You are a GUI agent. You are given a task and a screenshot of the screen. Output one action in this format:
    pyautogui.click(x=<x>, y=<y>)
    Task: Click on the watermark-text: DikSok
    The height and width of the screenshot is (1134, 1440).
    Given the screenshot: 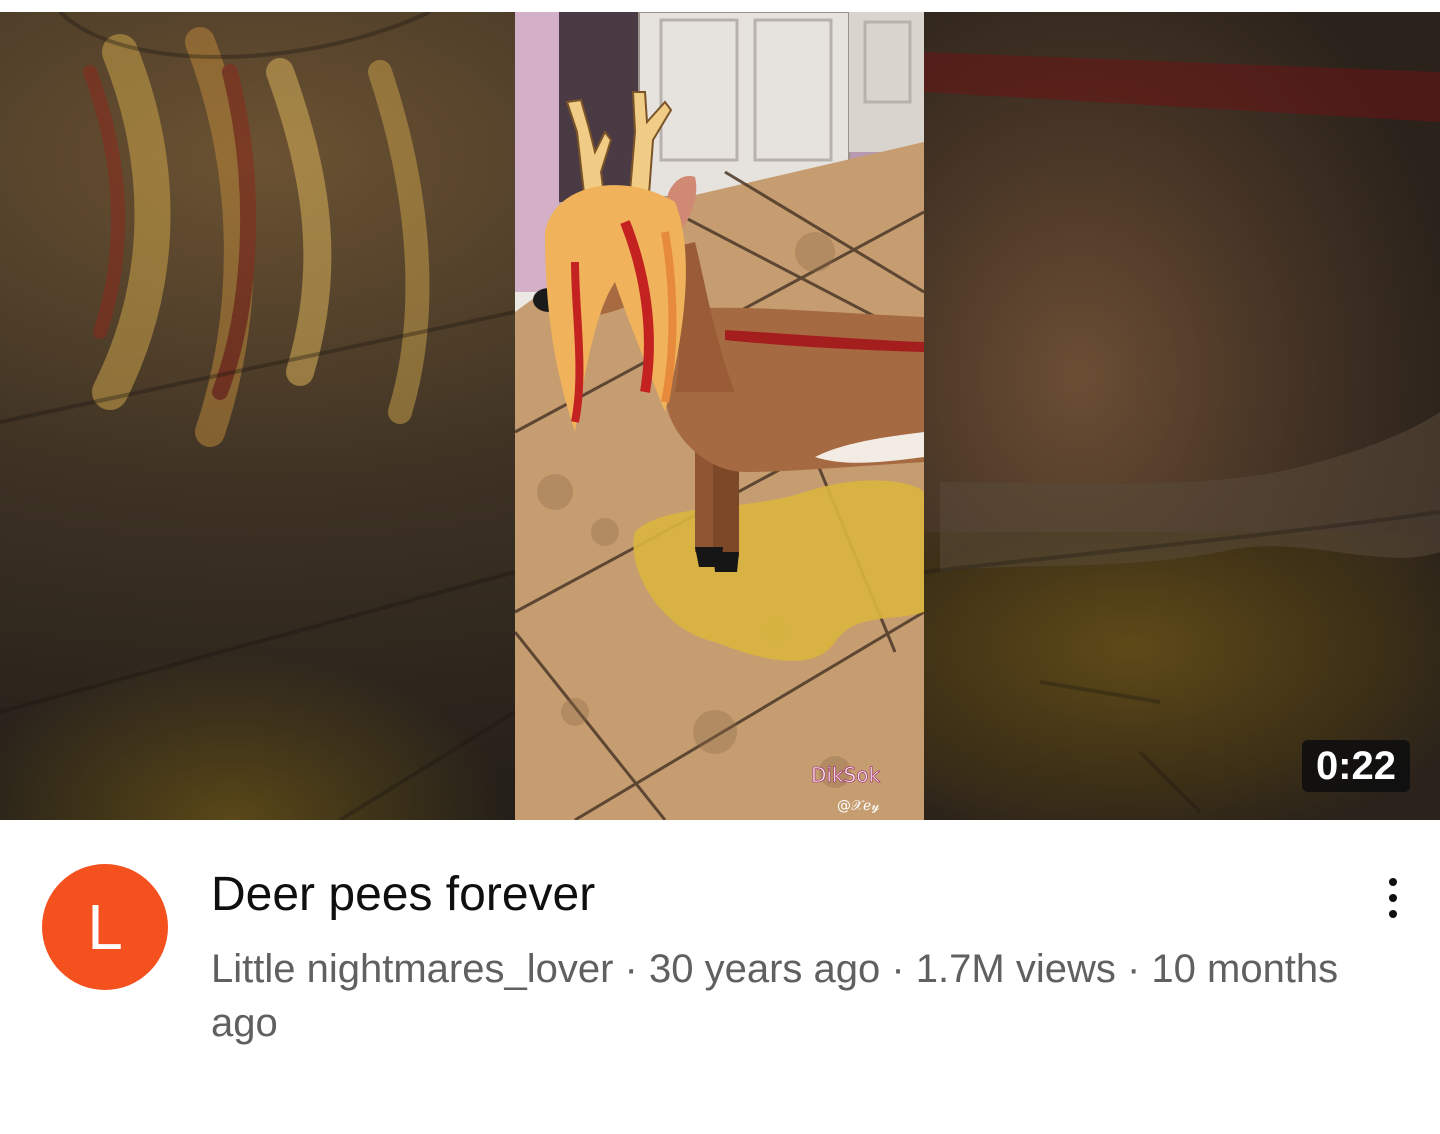 What is the action you would take?
    pyautogui.click(x=845, y=775)
    